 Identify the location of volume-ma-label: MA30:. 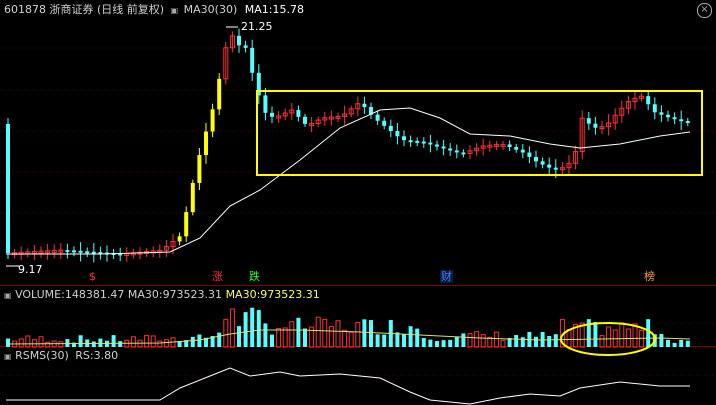
(145, 294).